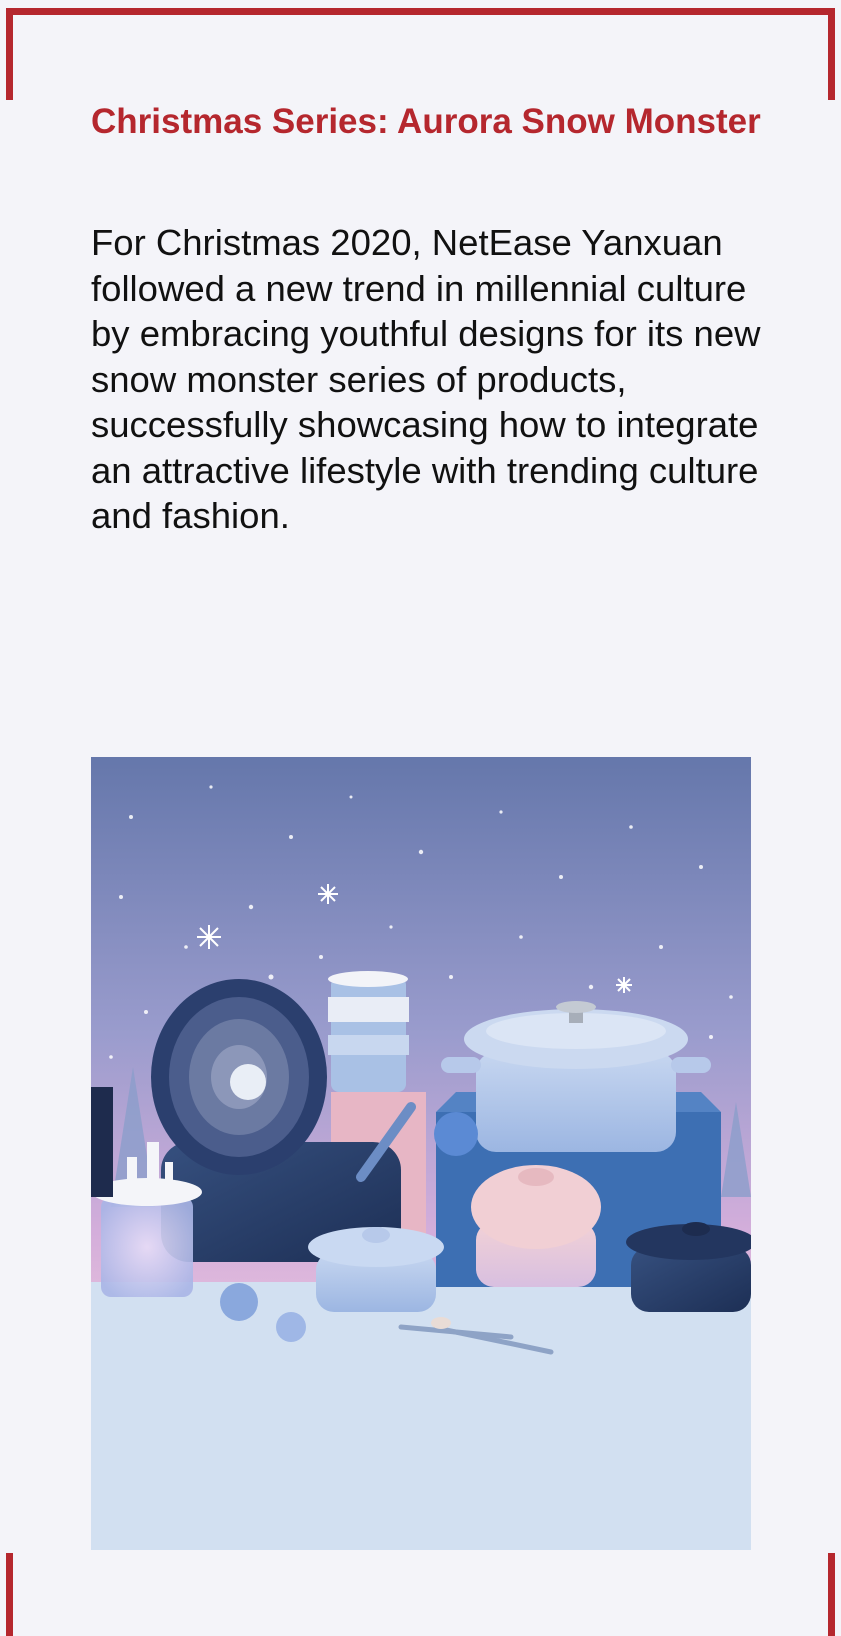  What do you see at coordinates (576, 1076) in the screenshot?
I see `large-light-blue-pot` at bounding box center [576, 1076].